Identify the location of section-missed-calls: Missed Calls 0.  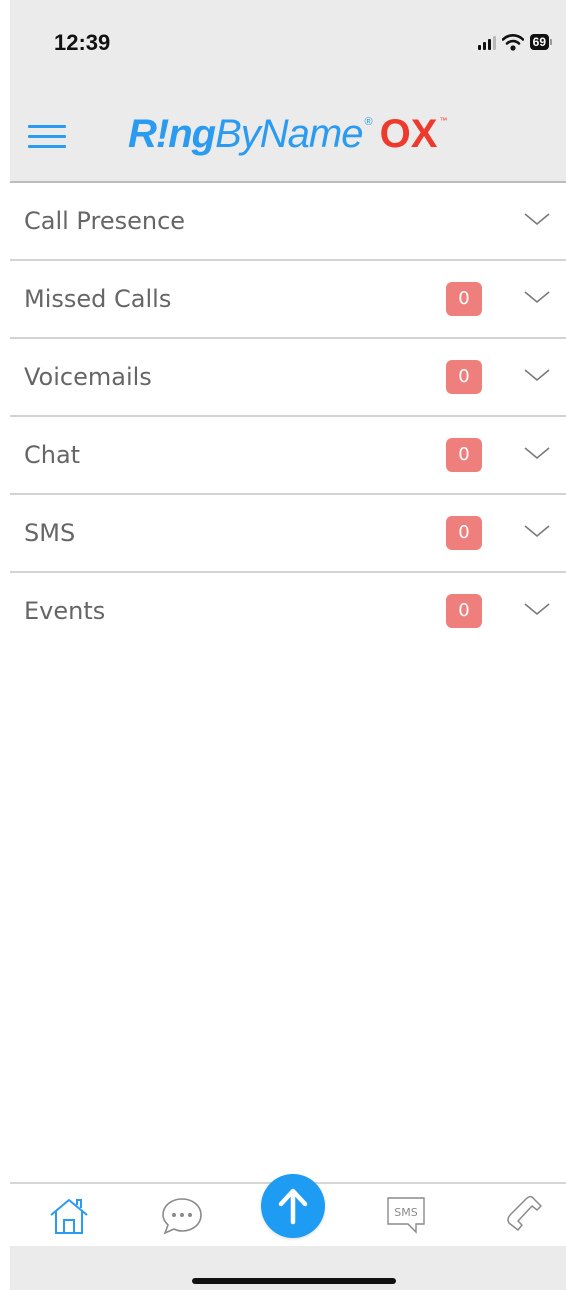
(288, 300).